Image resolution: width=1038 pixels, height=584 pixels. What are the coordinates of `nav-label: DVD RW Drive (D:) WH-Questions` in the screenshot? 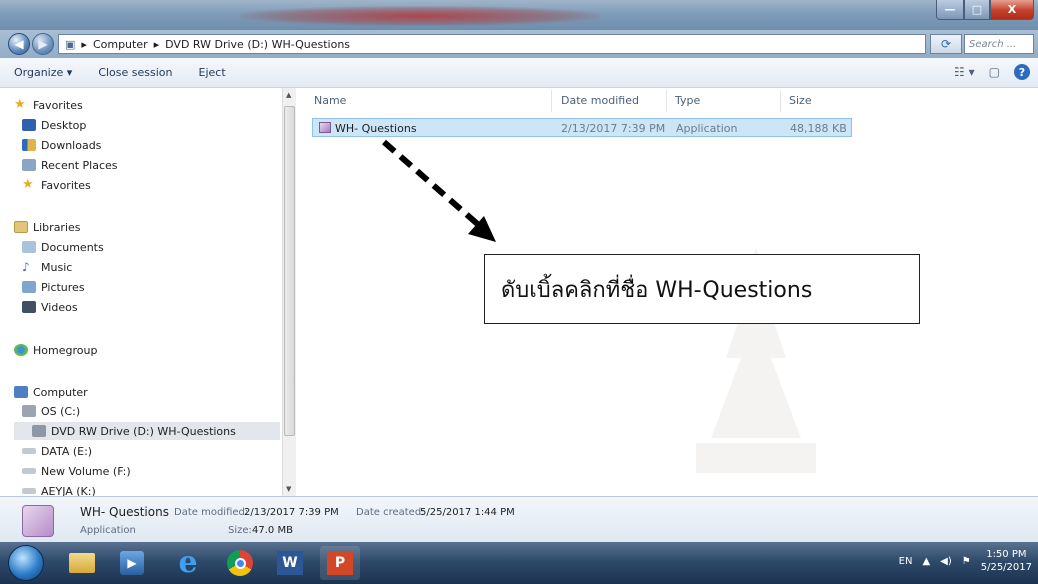 It's located at (143, 431).